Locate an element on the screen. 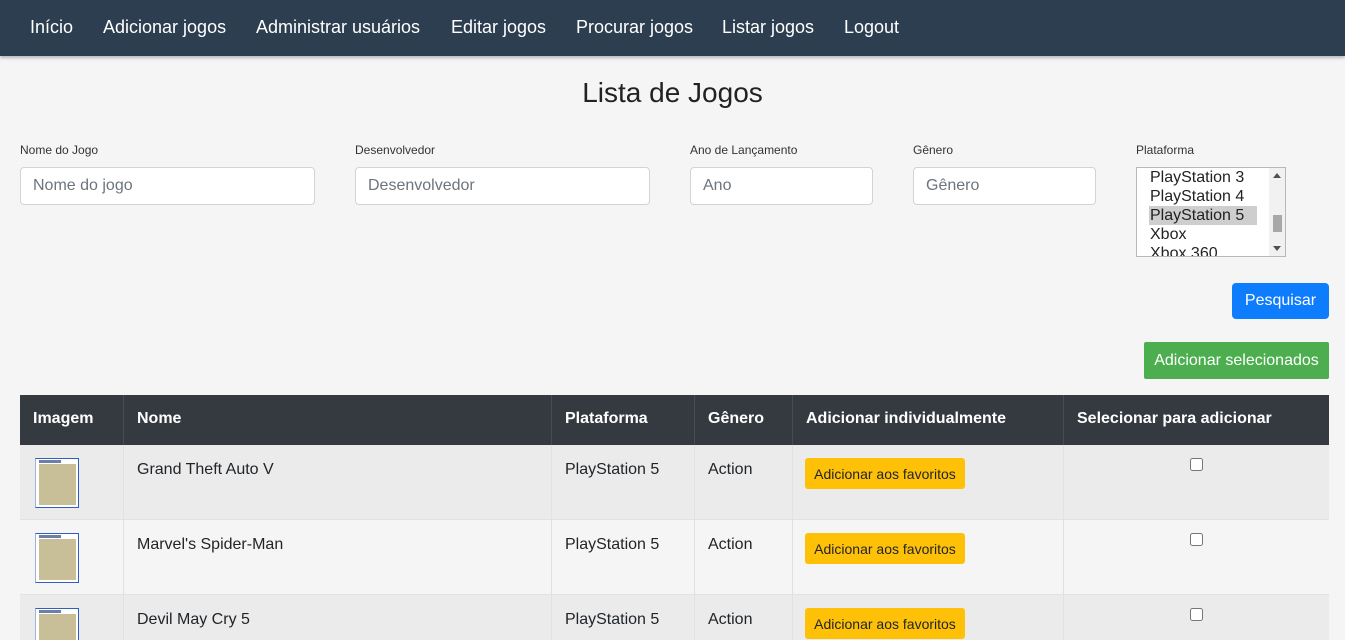 The image size is (1345, 640). game-name: Marvel's Spider-Man is located at coordinates (210, 544).